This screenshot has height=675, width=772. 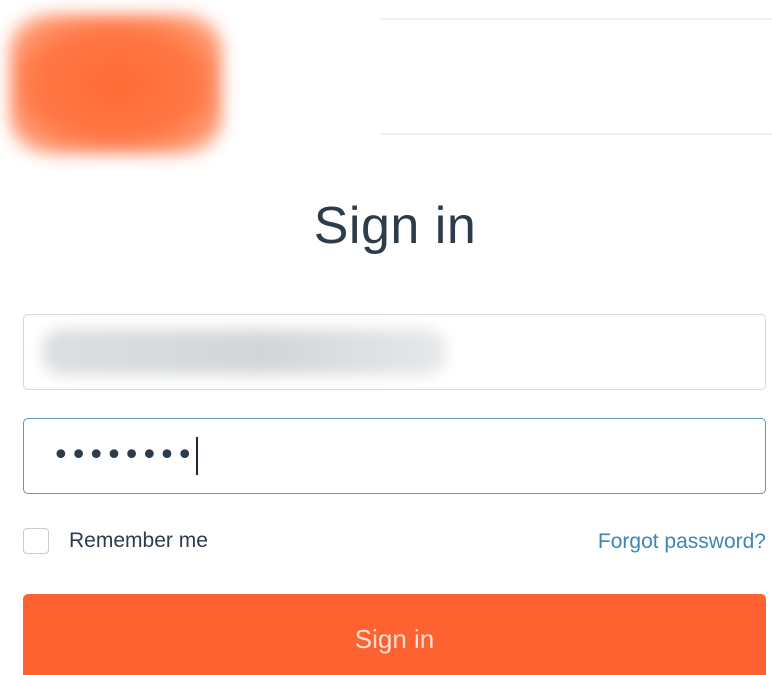 I want to click on text-caret, so click(x=196, y=456).